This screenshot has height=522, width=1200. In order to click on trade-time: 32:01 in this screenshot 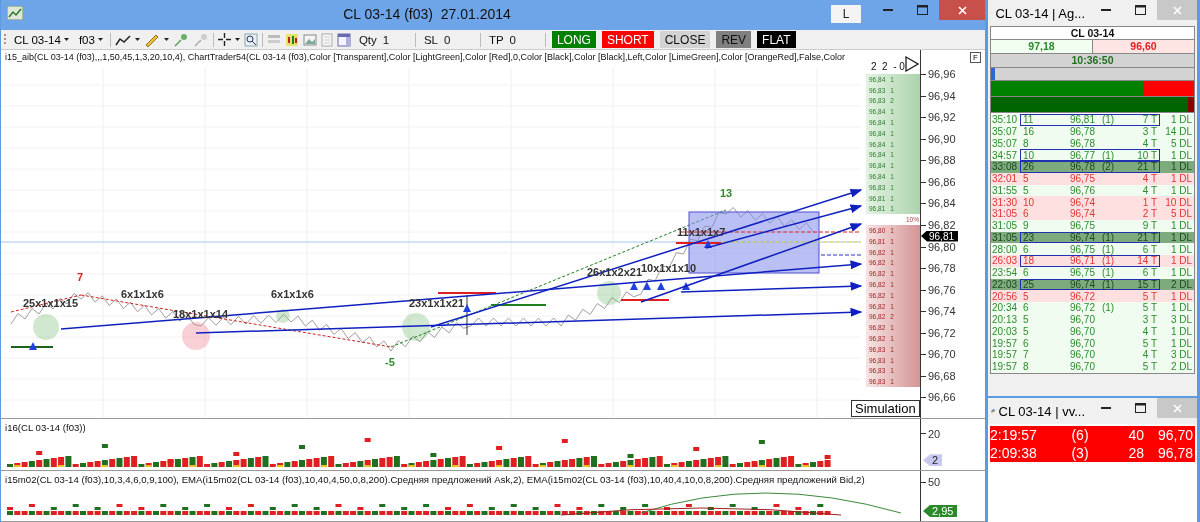, I will do `click(1005, 179)`.